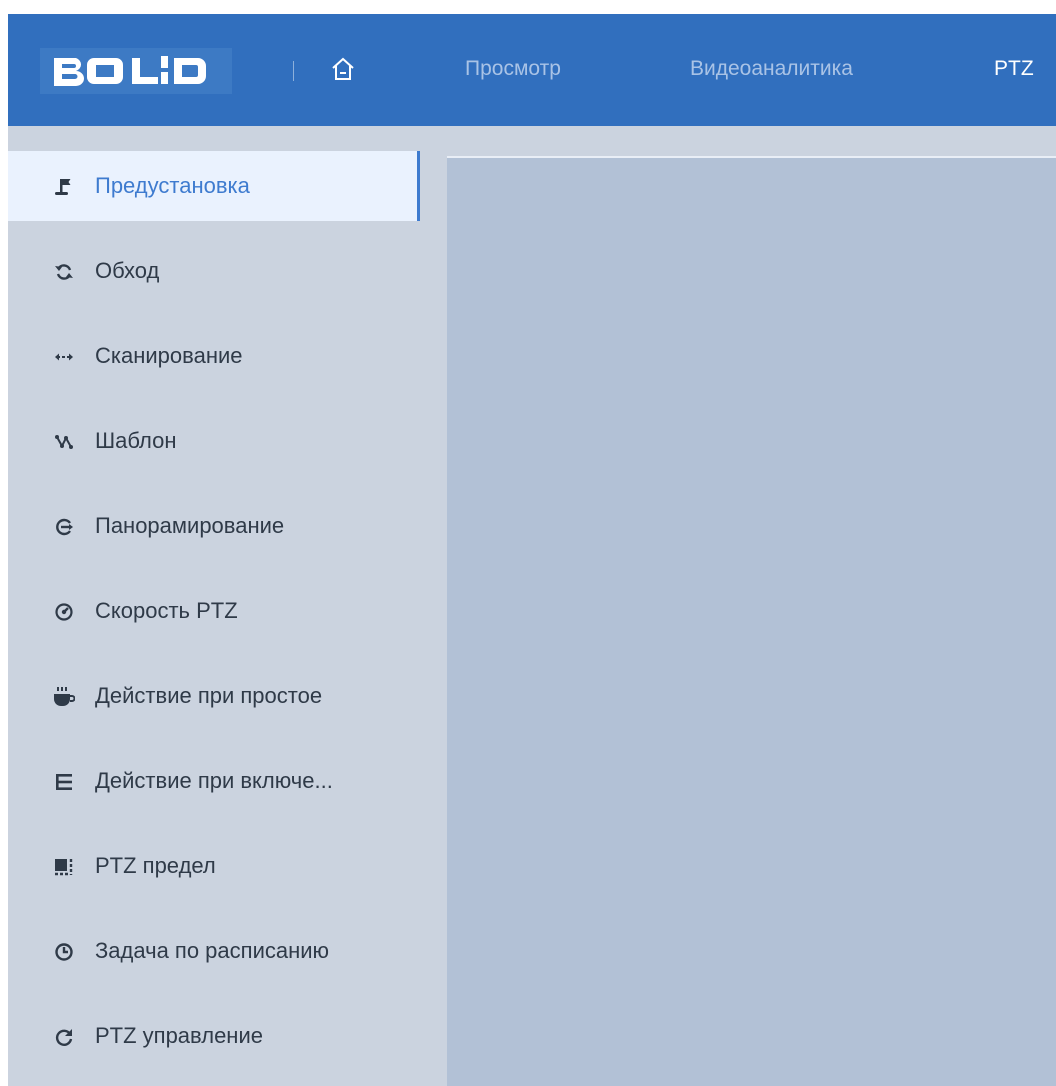  Describe the element at coordinates (343, 69) in the screenshot. I see `home-icon` at that location.